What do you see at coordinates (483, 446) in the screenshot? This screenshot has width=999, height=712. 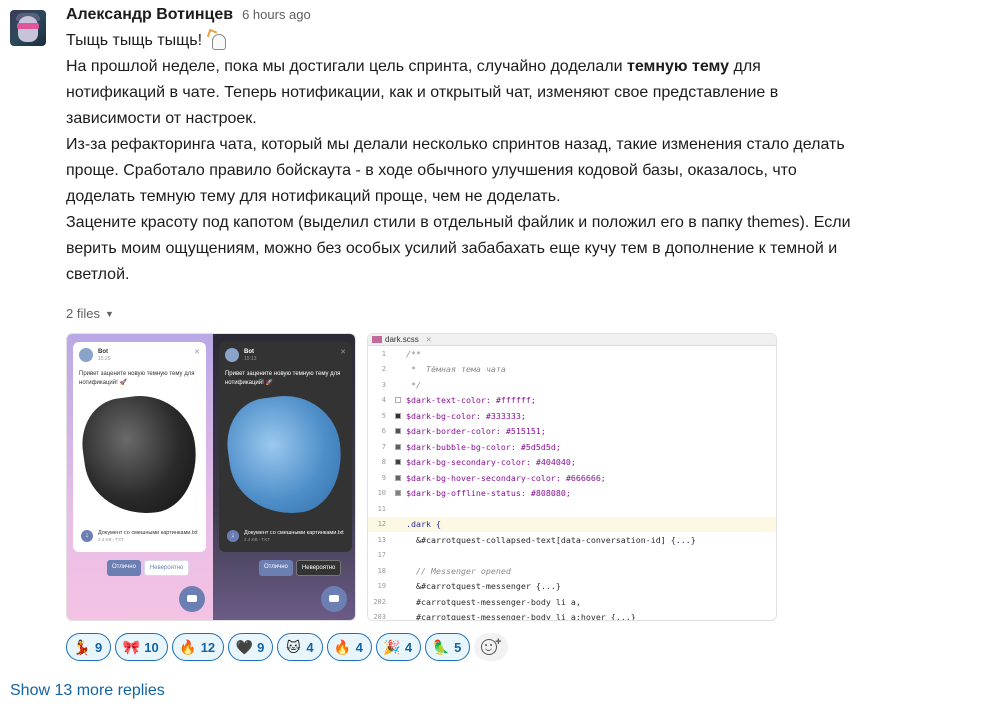 I see `code-text: $dark-bubble-bg-color: #5d5d5d;` at bounding box center [483, 446].